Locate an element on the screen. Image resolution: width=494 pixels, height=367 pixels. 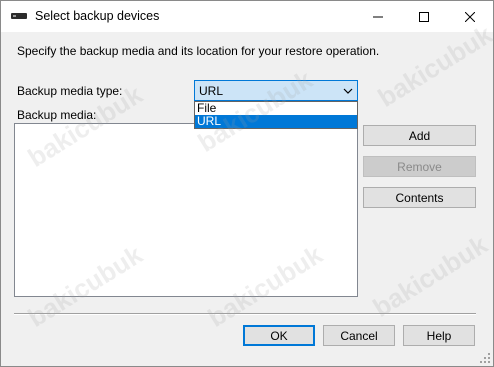
close-button is located at coordinates (470, 16).